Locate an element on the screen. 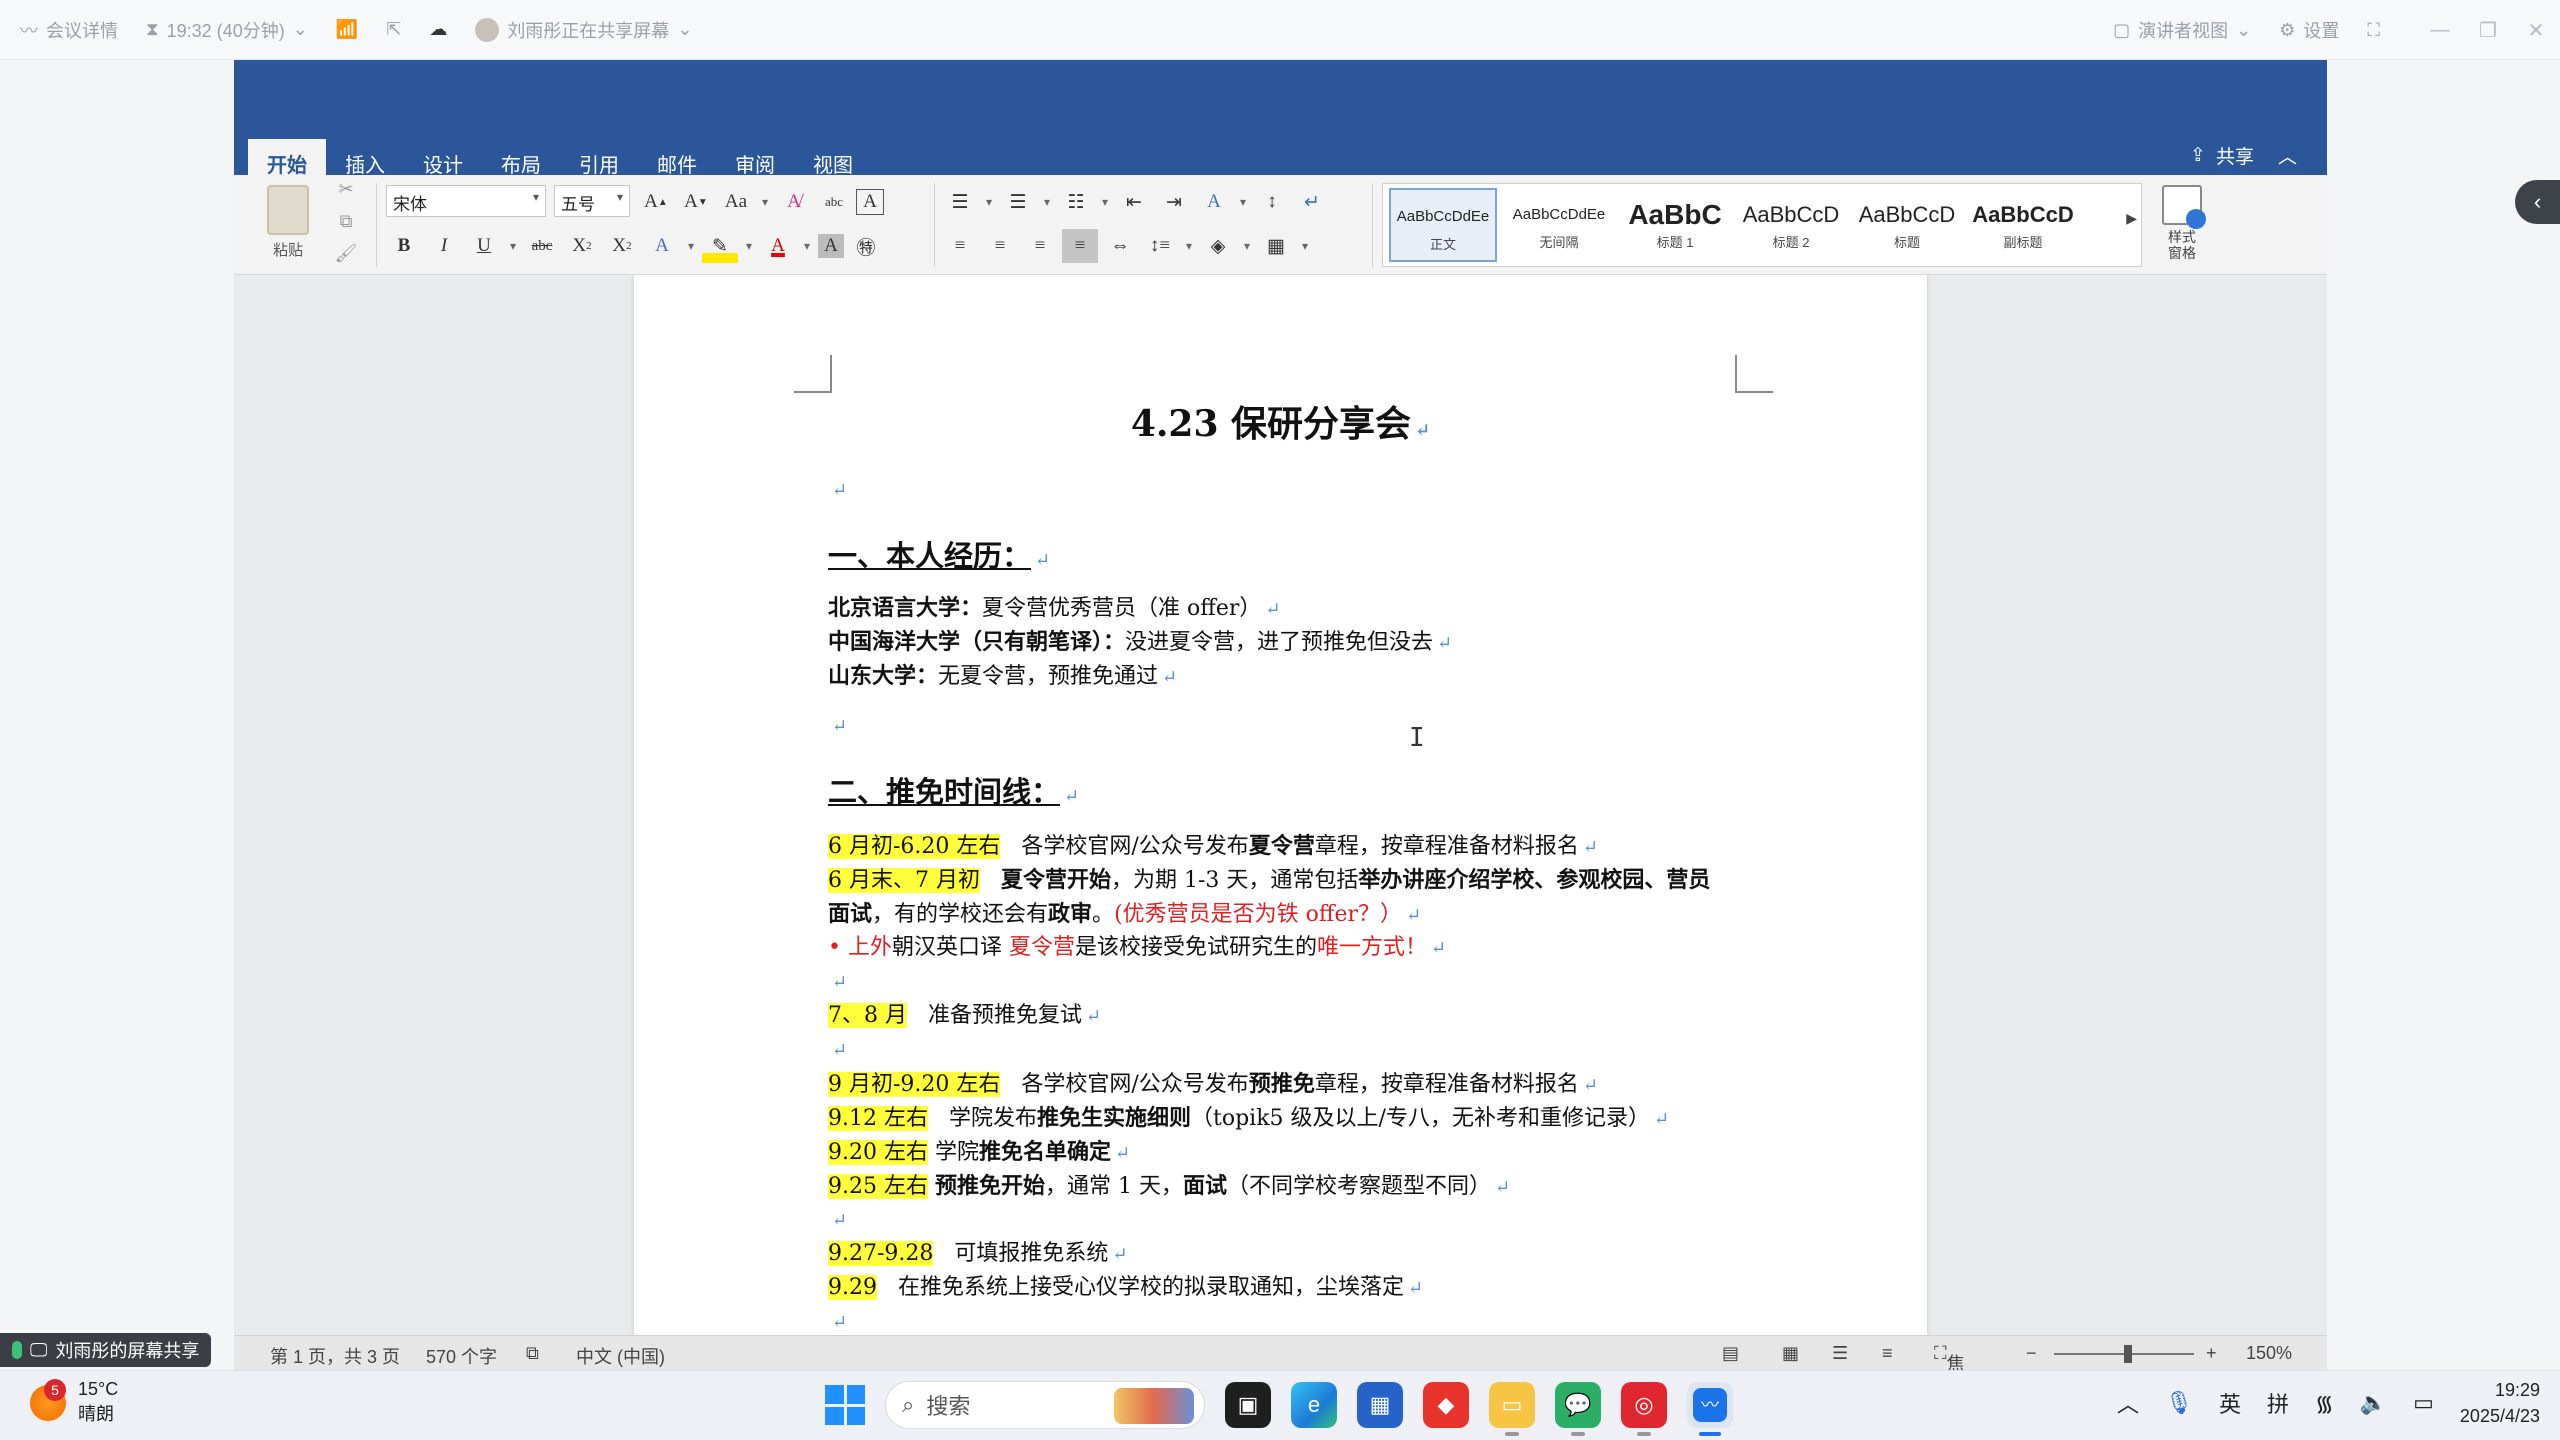 The height and width of the screenshot is (1440, 2560). chevron-up-icon: ︿ is located at coordinates (2128, 1403).